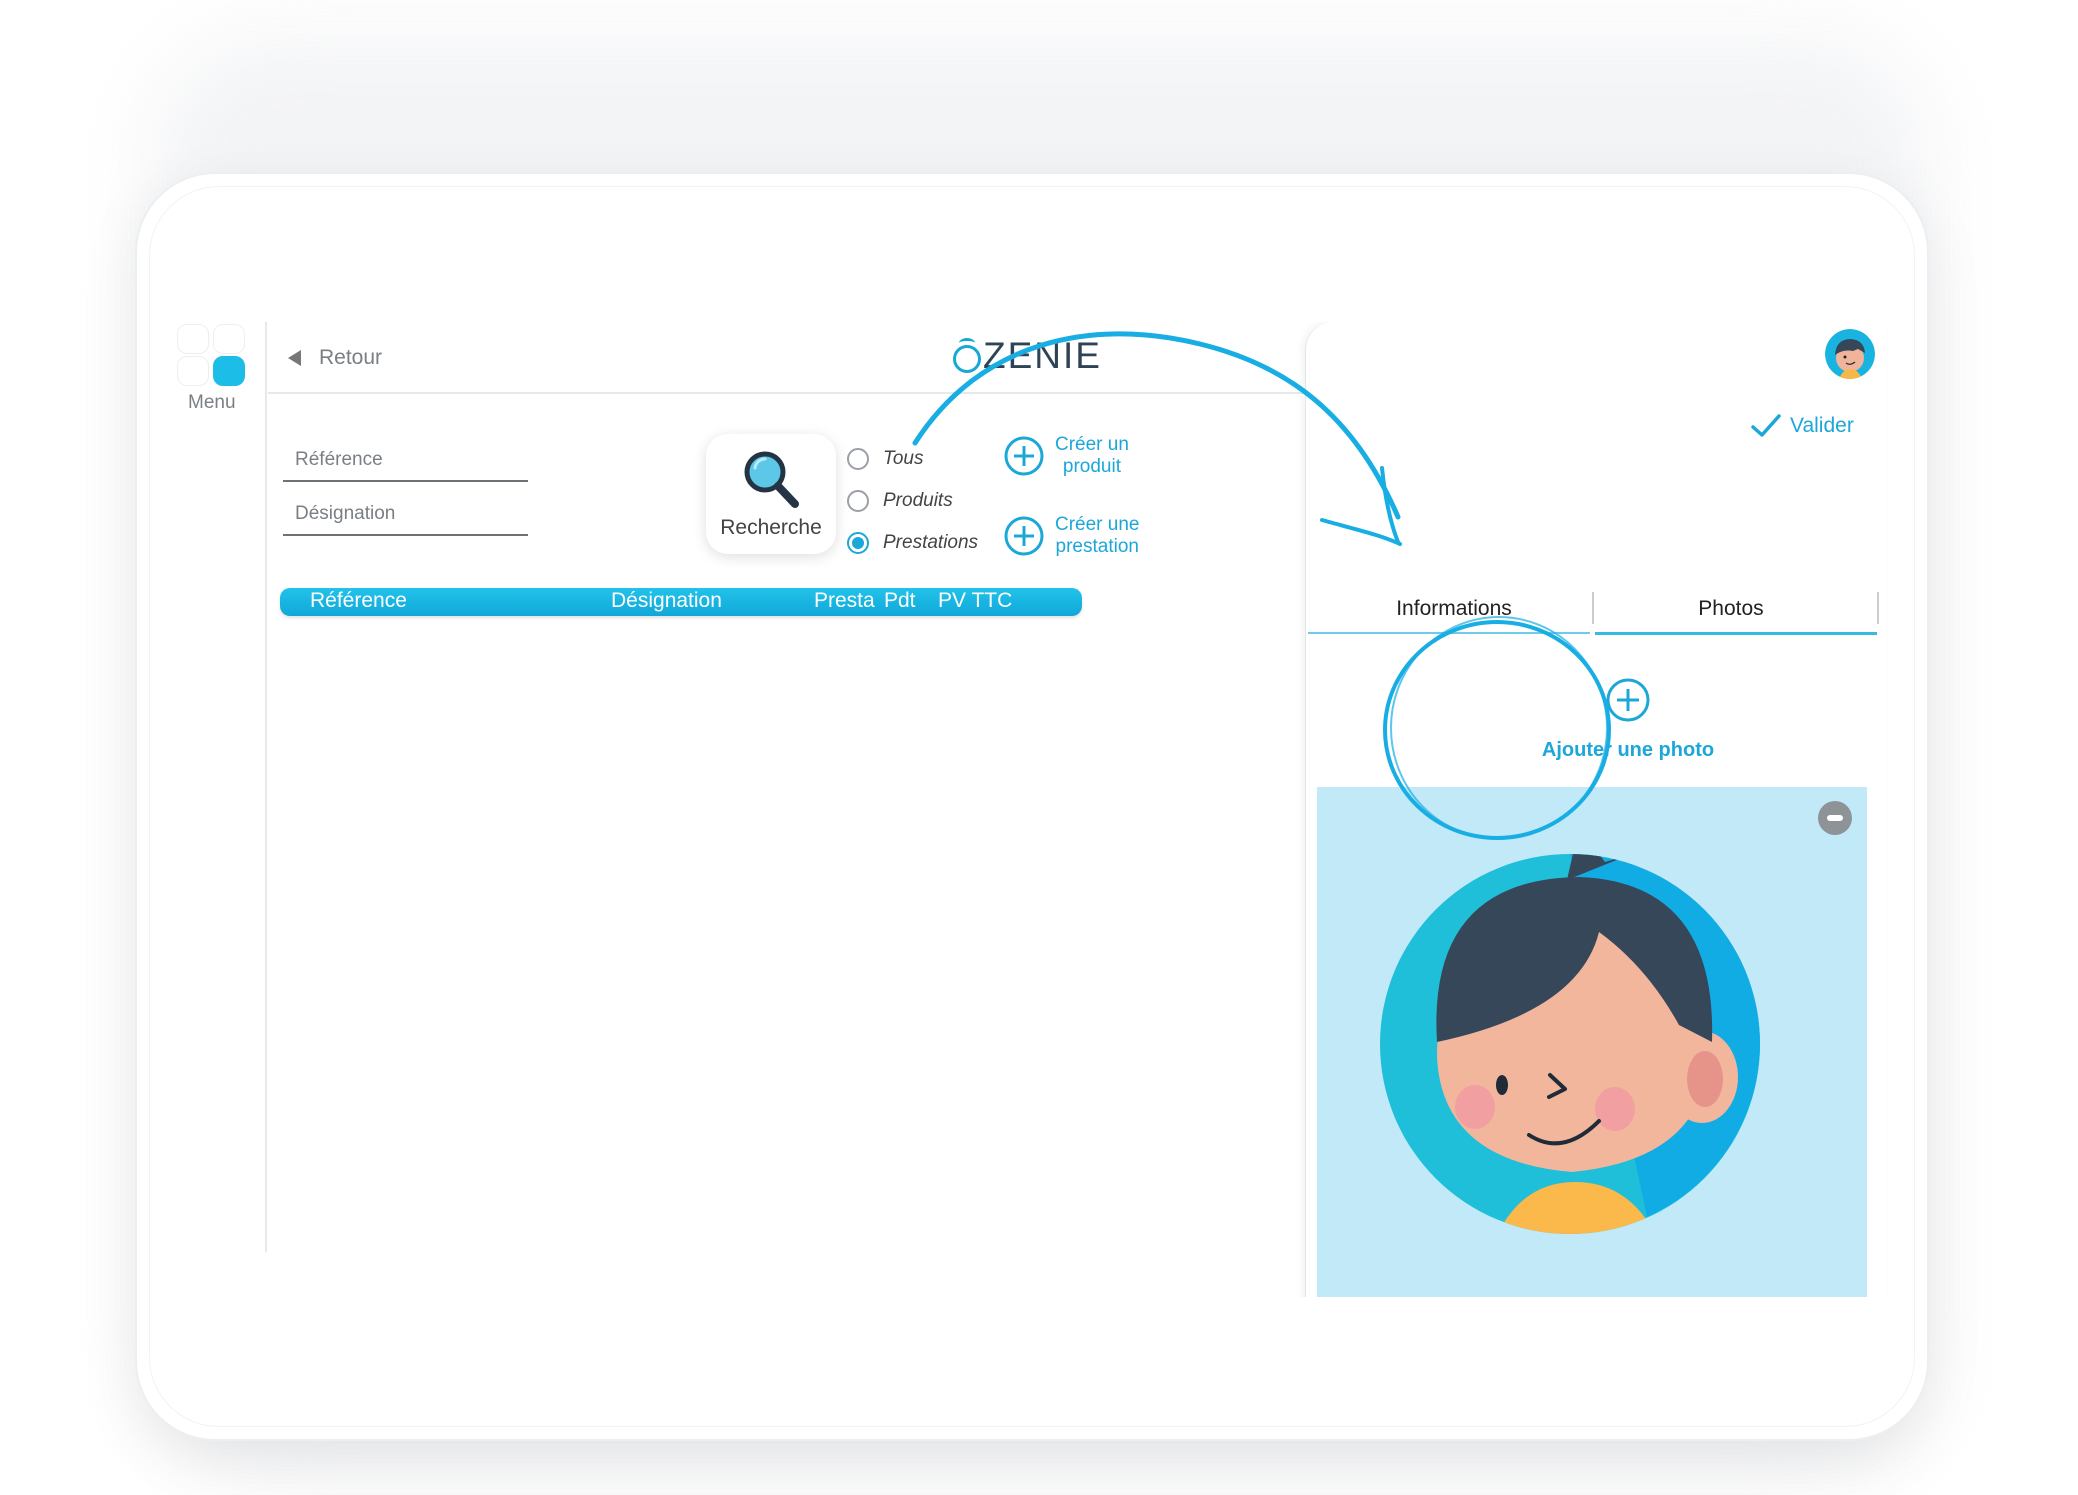 The image size is (2078, 1495). Describe the element at coordinates (1736, 633) in the screenshot. I see `tab-underline-active` at that location.